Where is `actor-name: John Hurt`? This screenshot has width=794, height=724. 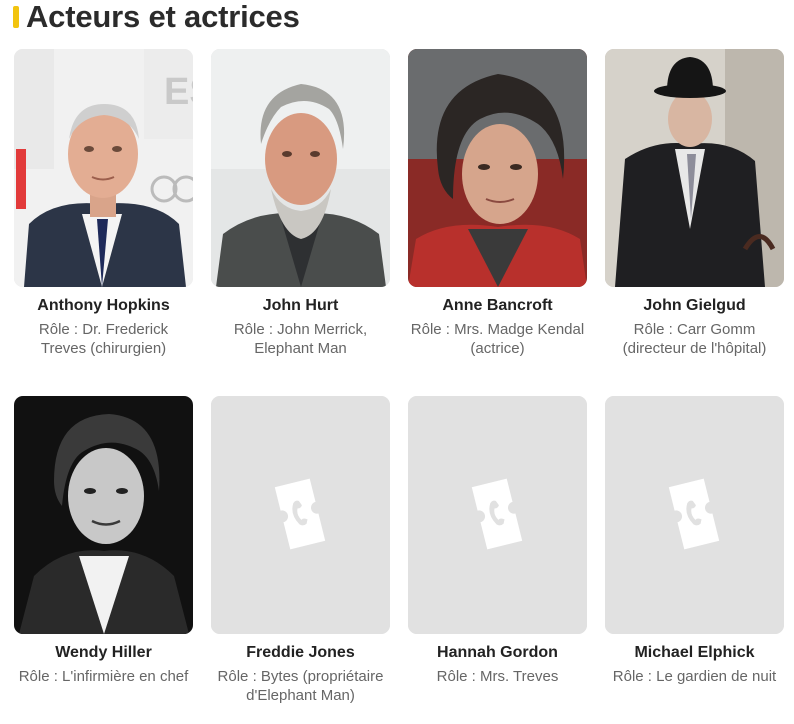 actor-name: John Hurt is located at coordinates (300, 306).